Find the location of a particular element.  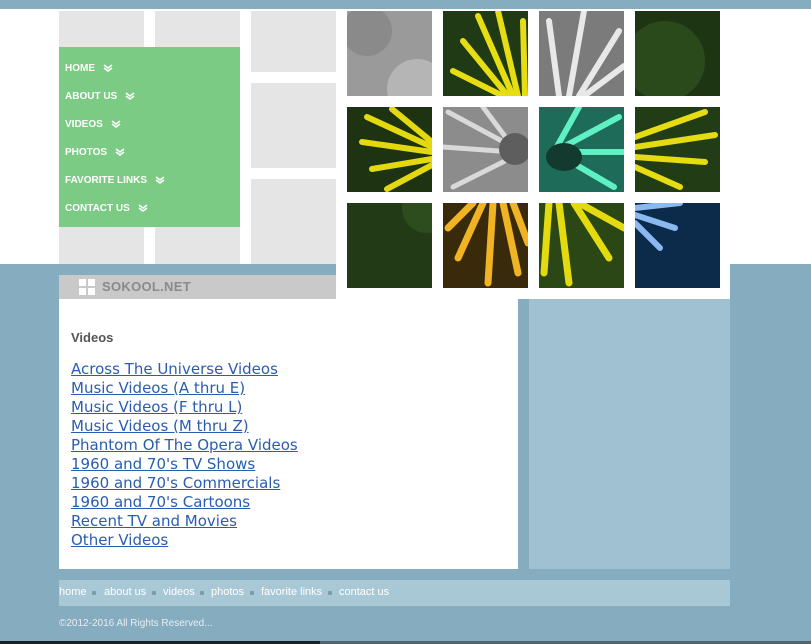

footer-link-videos: videos is located at coordinates (179, 592).